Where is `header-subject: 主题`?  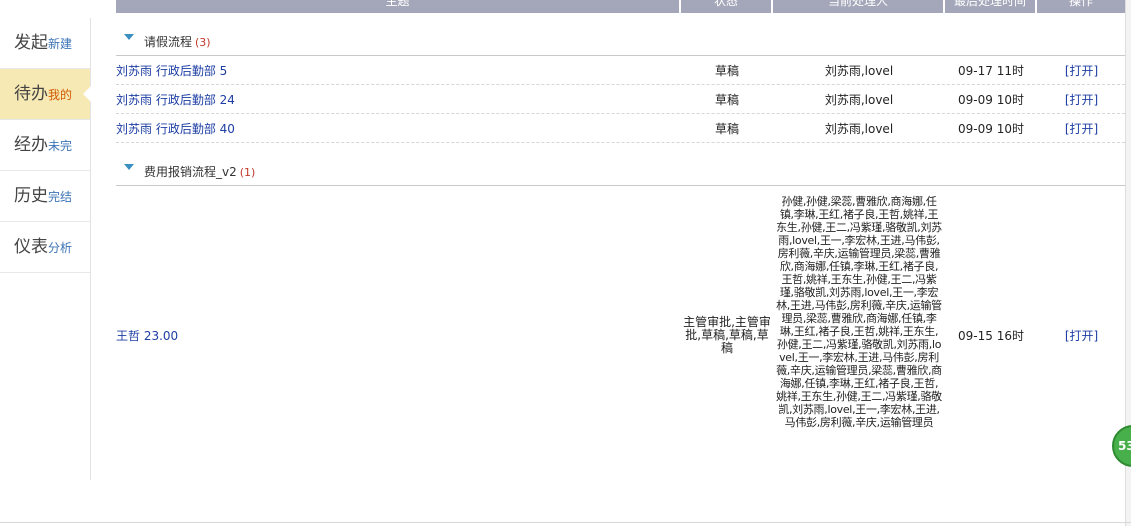
header-subject: 主题 is located at coordinates (398, 6).